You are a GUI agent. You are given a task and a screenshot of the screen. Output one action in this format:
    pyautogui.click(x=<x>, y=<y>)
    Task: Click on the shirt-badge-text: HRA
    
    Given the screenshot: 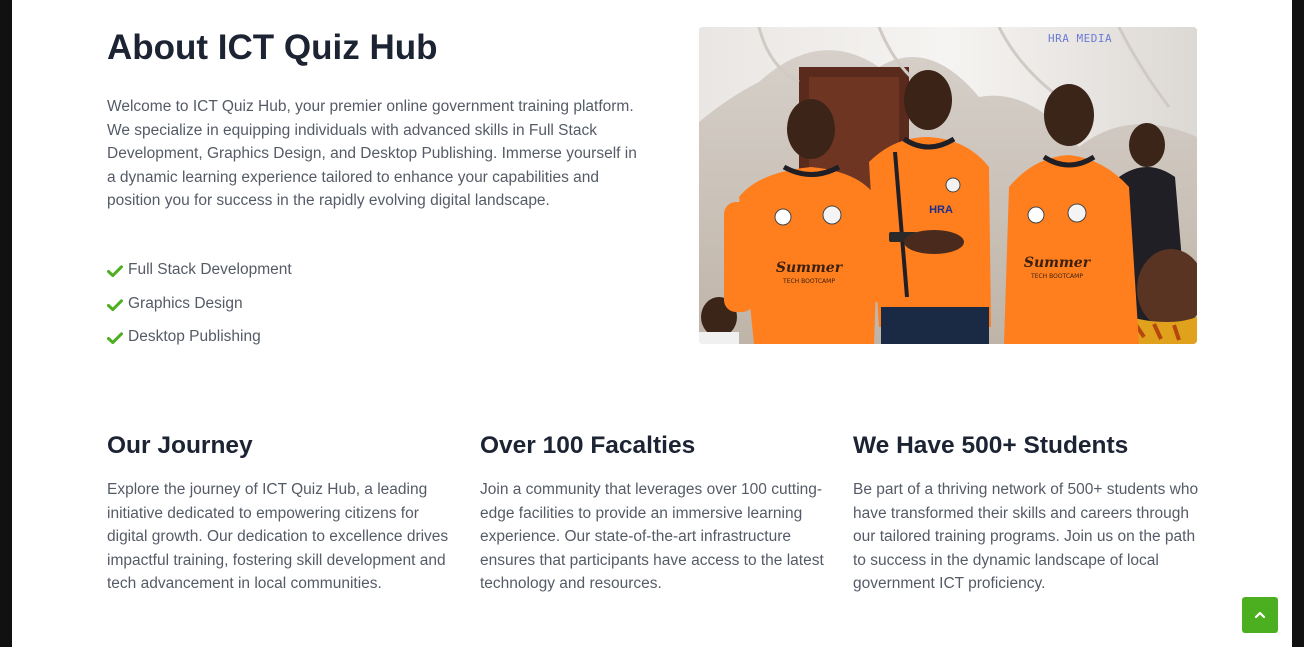 What is the action you would take?
    pyautogui.click(x=941, y=210)
    